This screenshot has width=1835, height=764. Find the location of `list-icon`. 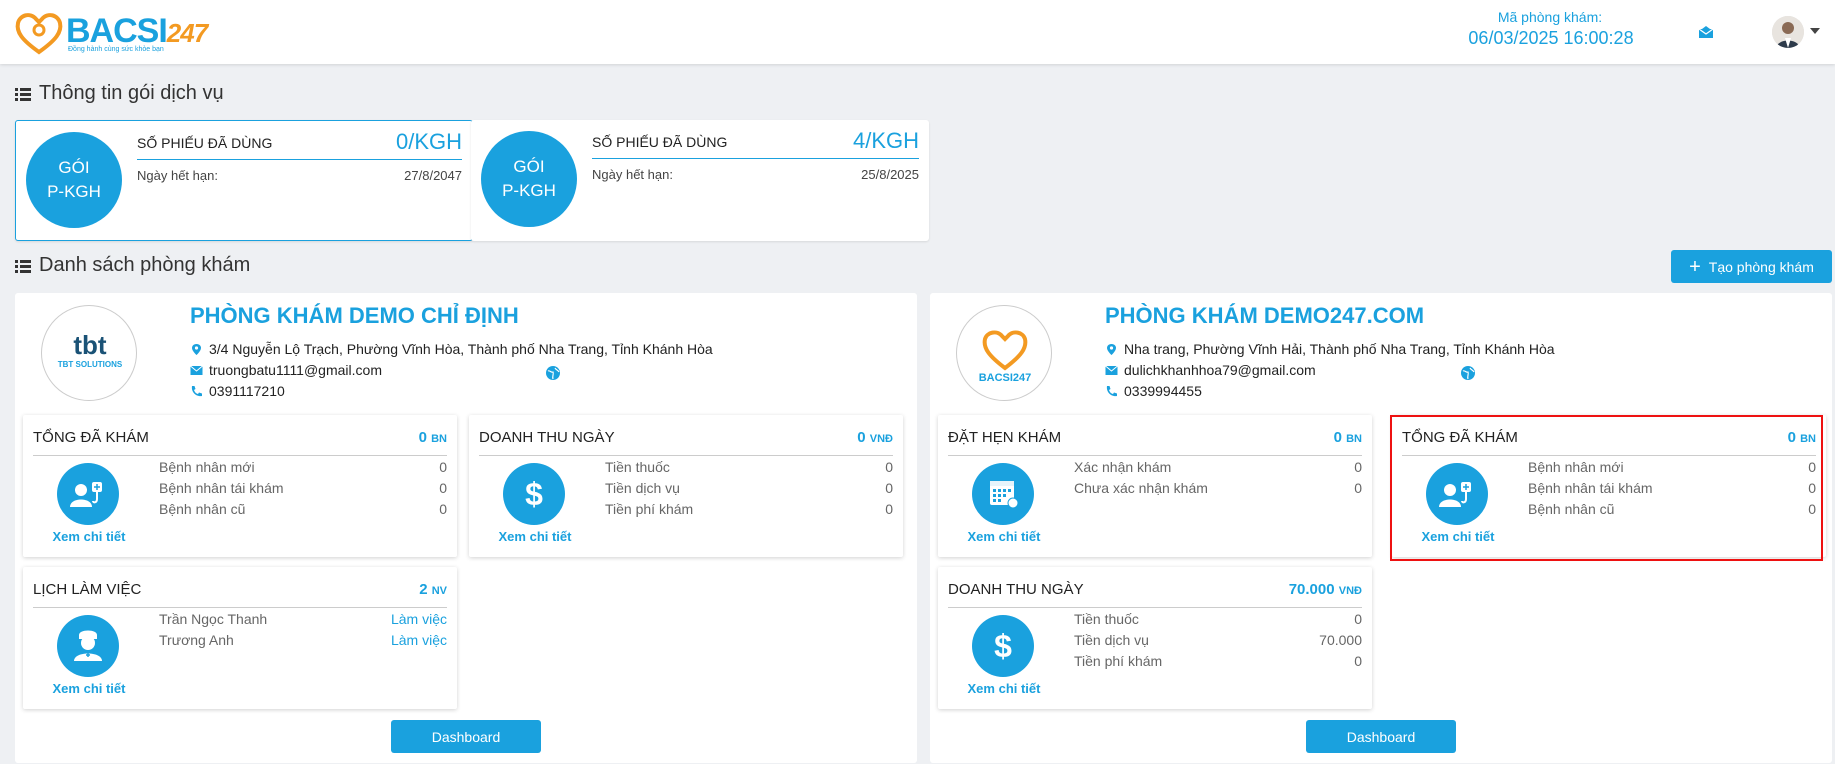

list-icon is located at coordinates (23, 266).